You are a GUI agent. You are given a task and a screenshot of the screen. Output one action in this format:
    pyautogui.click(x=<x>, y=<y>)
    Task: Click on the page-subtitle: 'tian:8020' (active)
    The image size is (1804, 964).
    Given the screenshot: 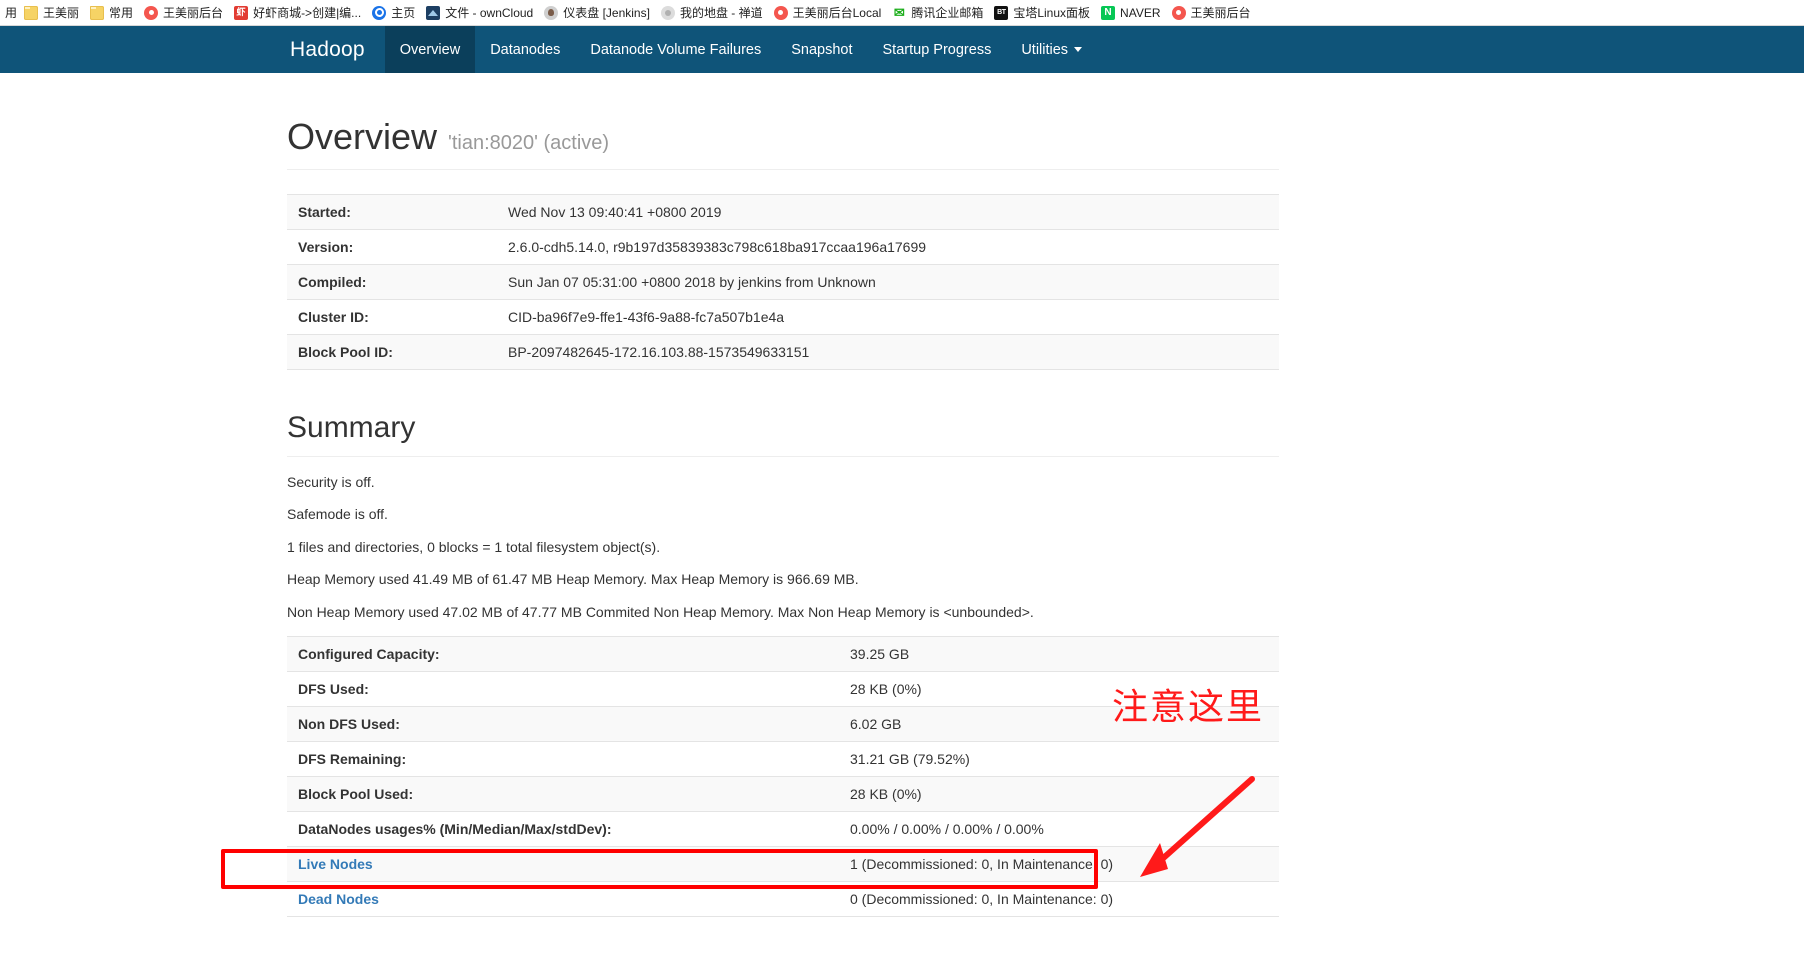 What is the action you would take?
    pyautogui.click(x=529, y=143)
    